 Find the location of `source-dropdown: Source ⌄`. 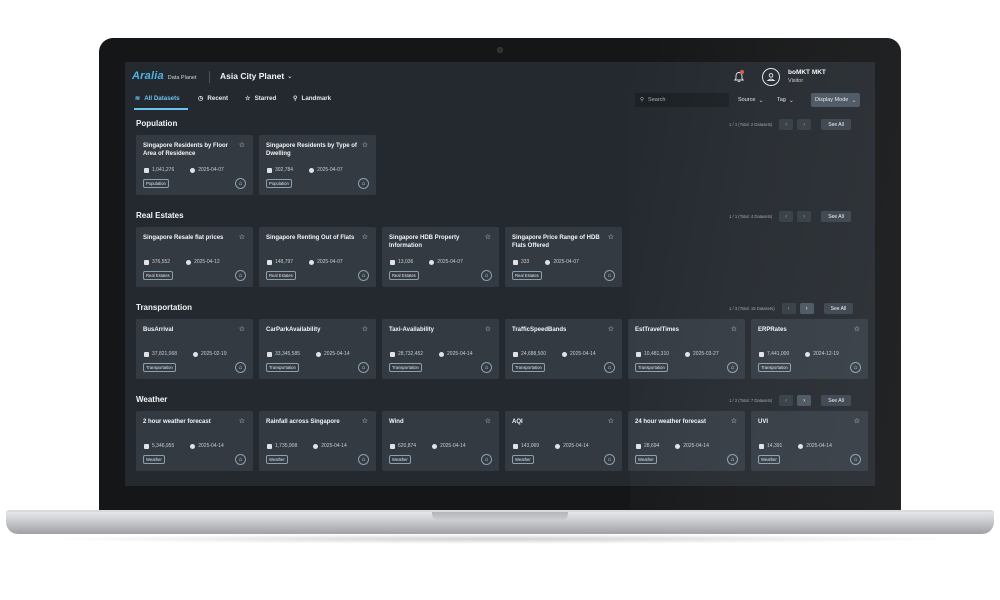

source-dropdown: Source ⌄ is located at coordinates (750, 100).